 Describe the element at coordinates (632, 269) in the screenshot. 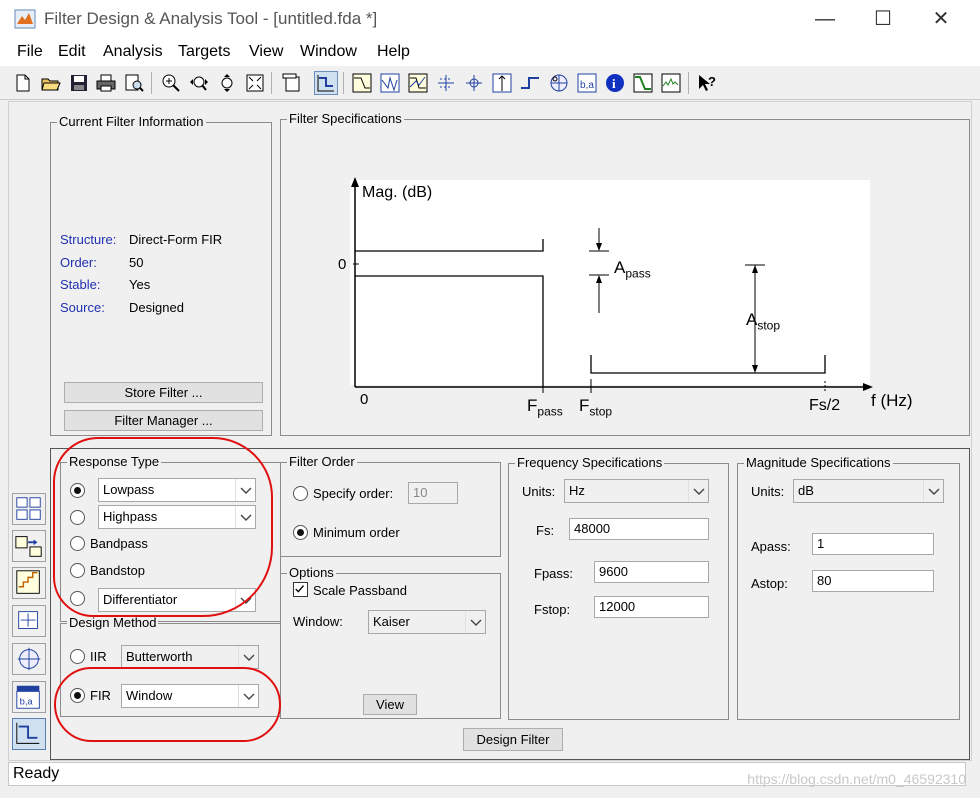

I see `apass-diagram-label: Apass` at that location.